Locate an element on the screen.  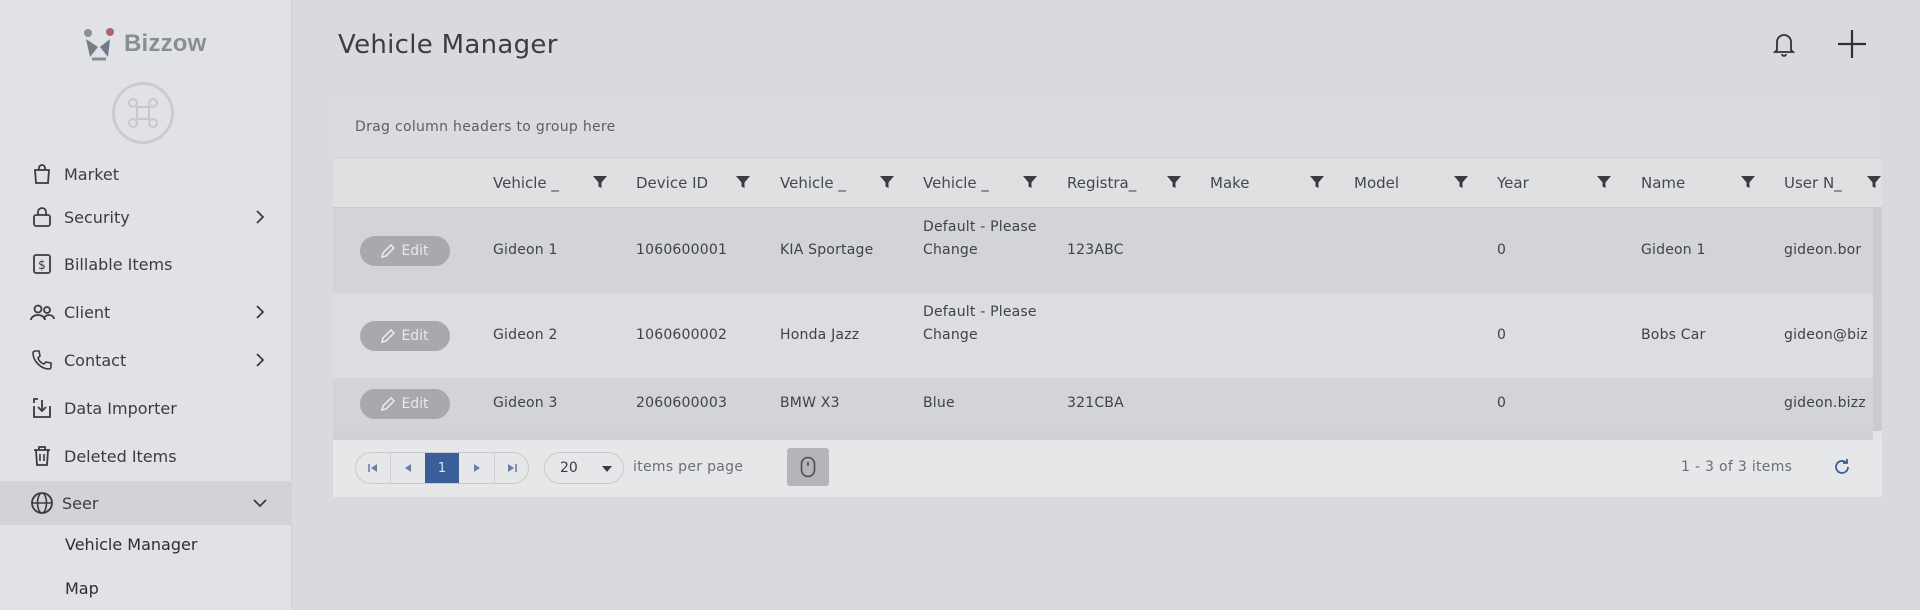
page-title: Vehicle Manager is located at coordinates (448, 45).